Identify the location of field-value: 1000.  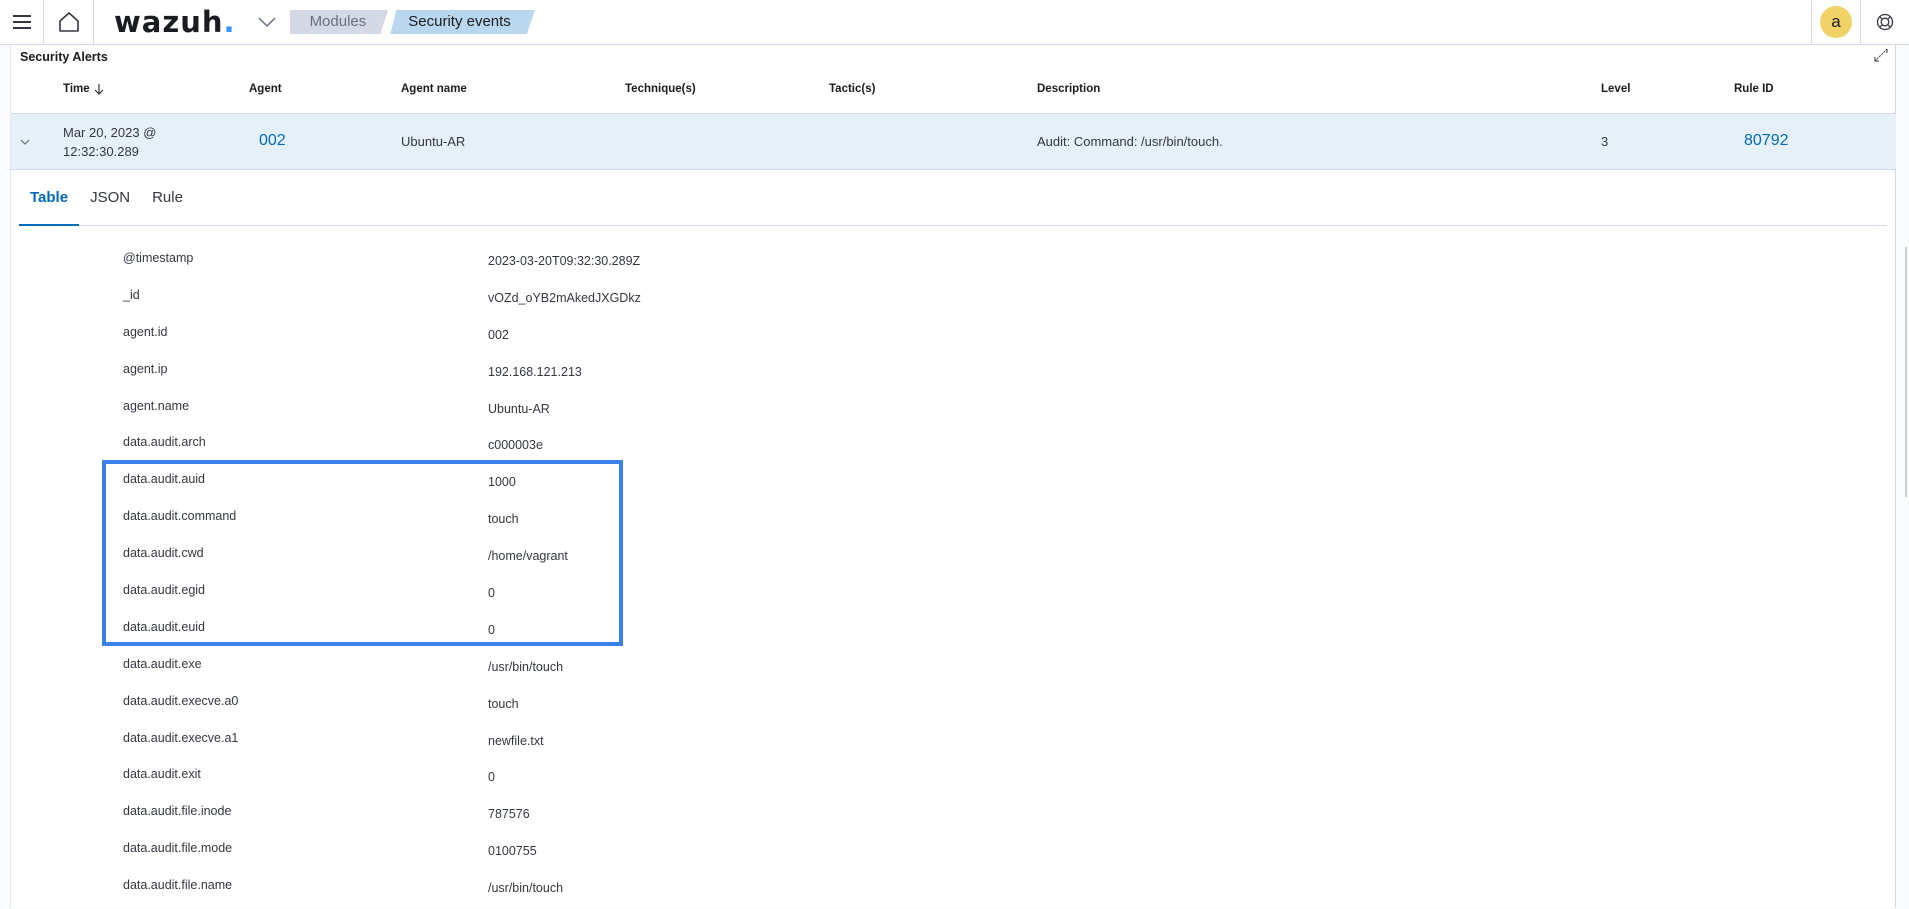
(502, 482).